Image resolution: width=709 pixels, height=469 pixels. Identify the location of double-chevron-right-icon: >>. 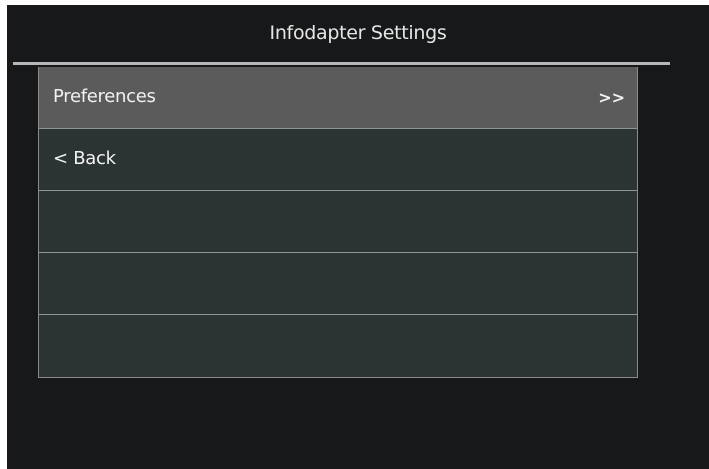
(611, 97).